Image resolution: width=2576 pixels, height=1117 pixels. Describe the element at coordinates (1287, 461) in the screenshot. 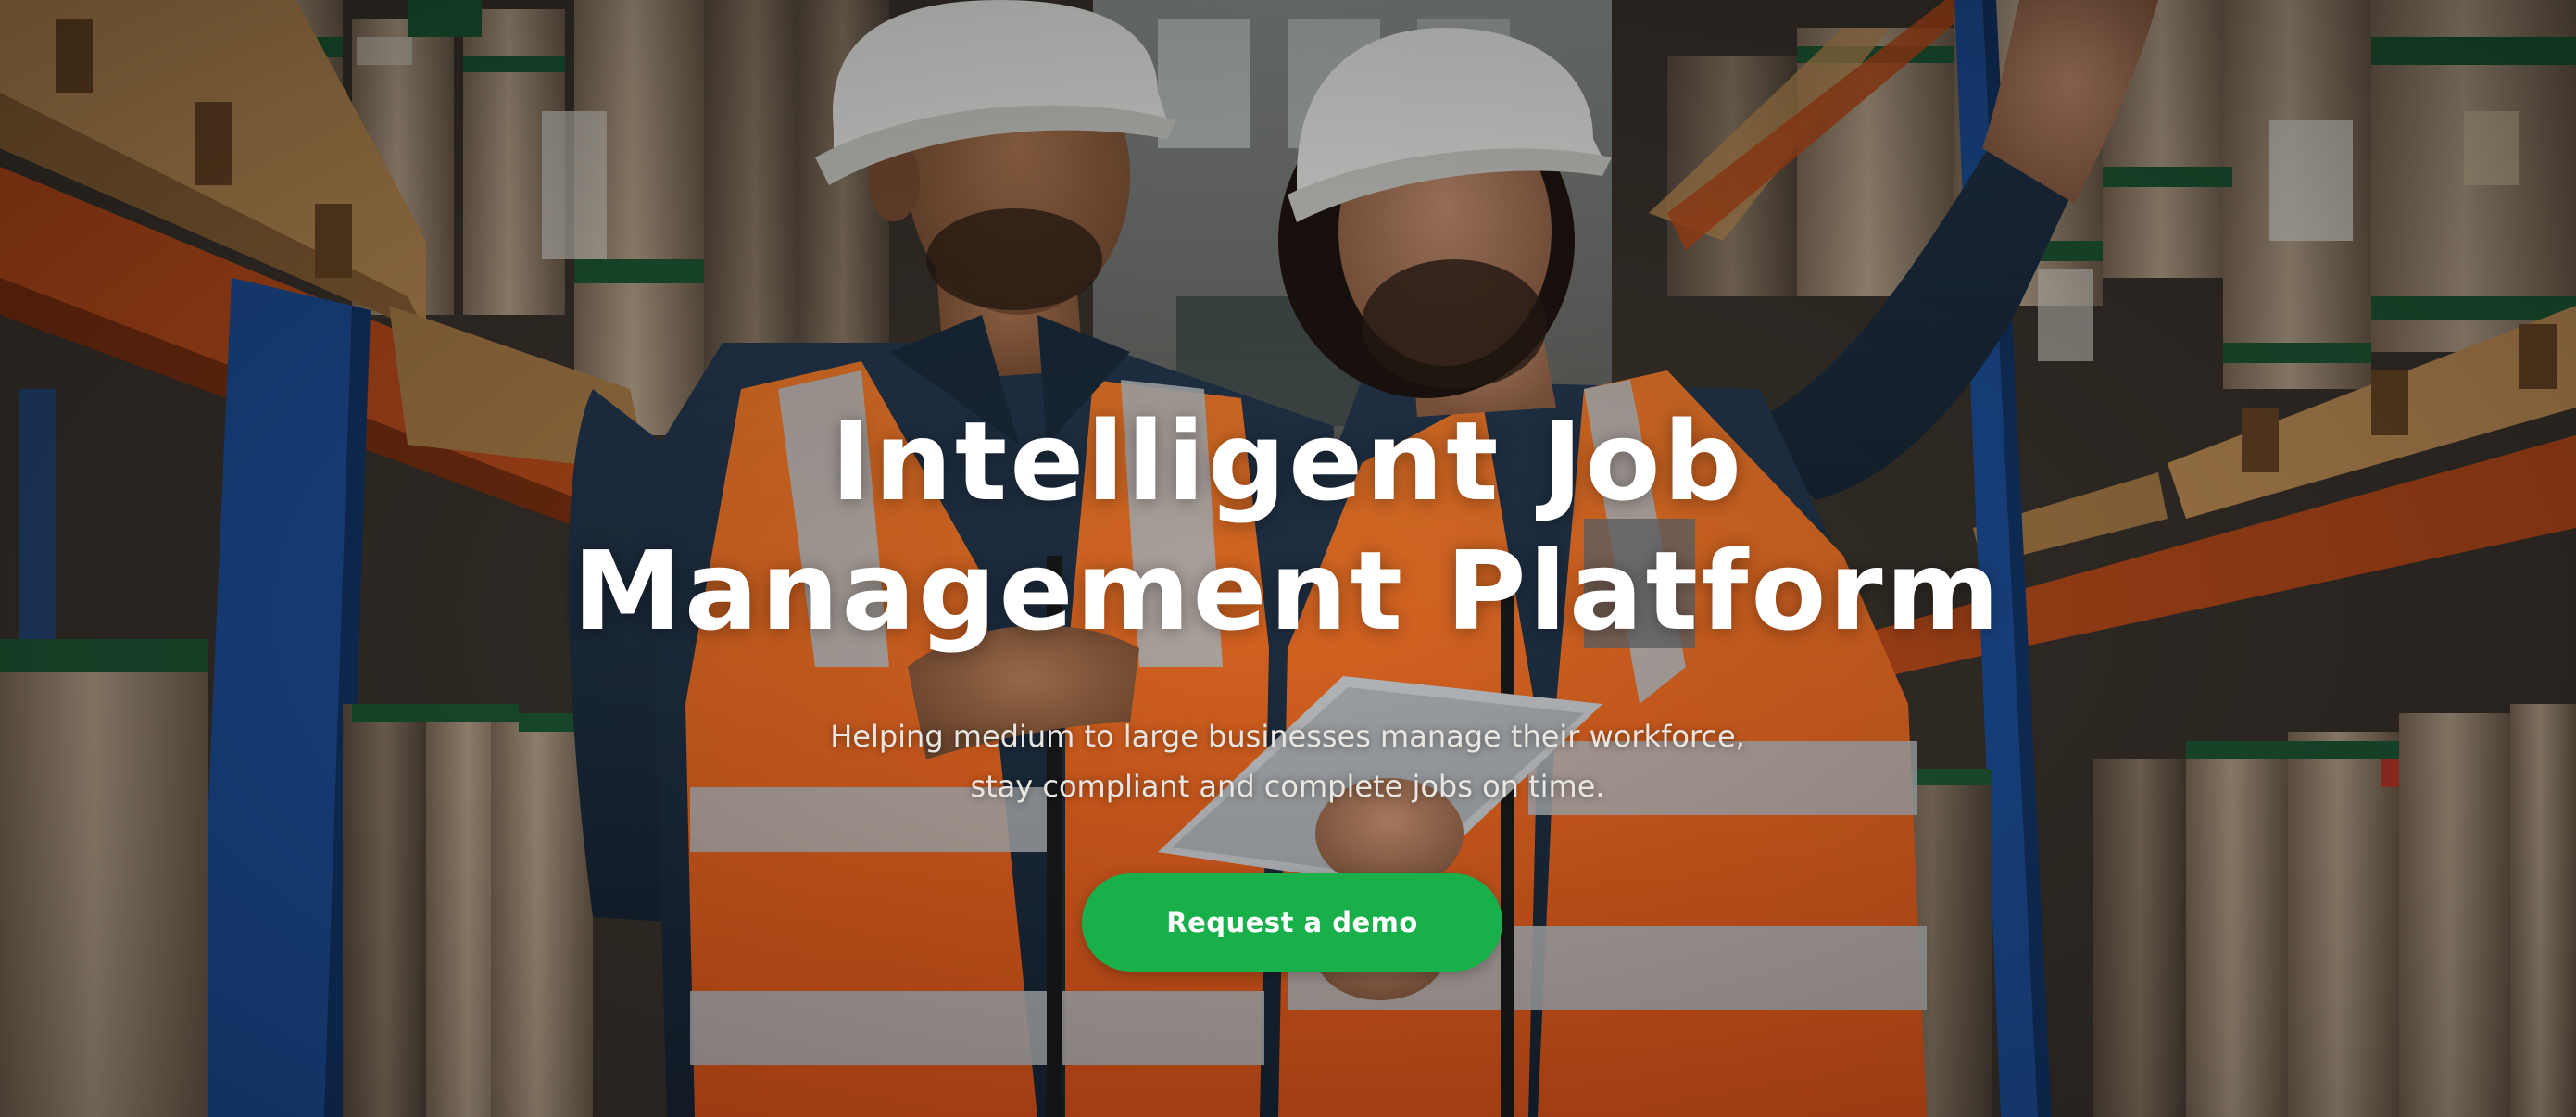

I see `hero-title-line-1: Intelligent Job` at that location.